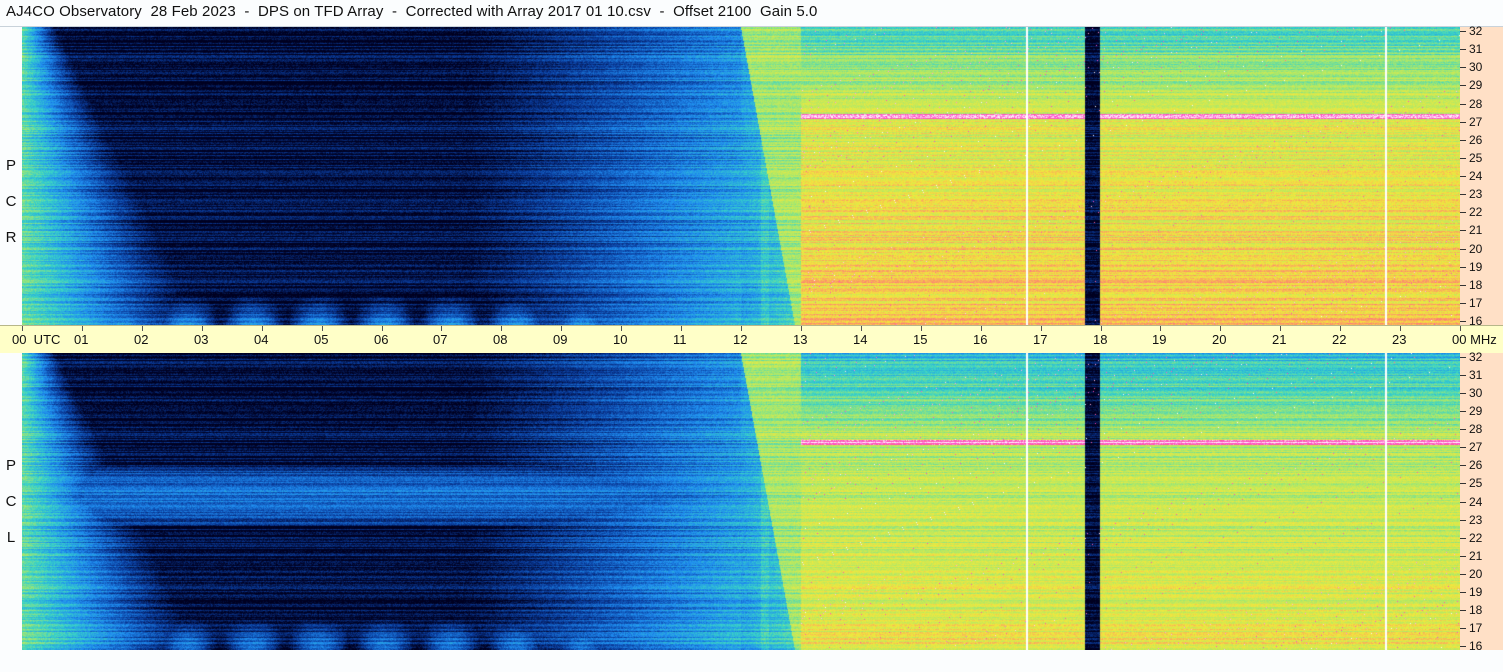 This screenshot has width=1503, height=672. What do you see at coordinates (10, 465) in the screenshot?
I see `lcp-letter-p: P` at bounding box center [10, 465].